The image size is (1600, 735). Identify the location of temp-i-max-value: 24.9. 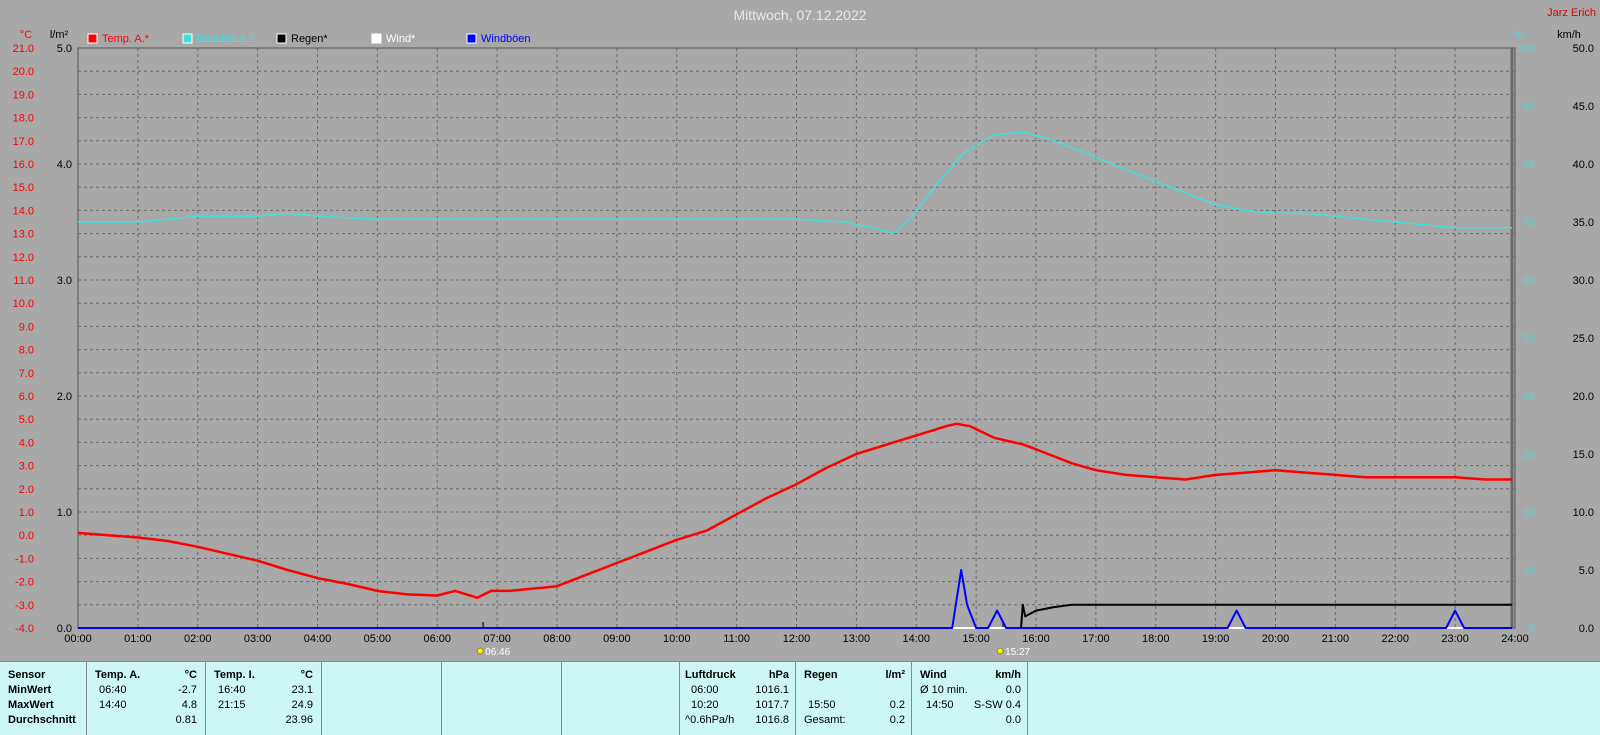
(302, 705).